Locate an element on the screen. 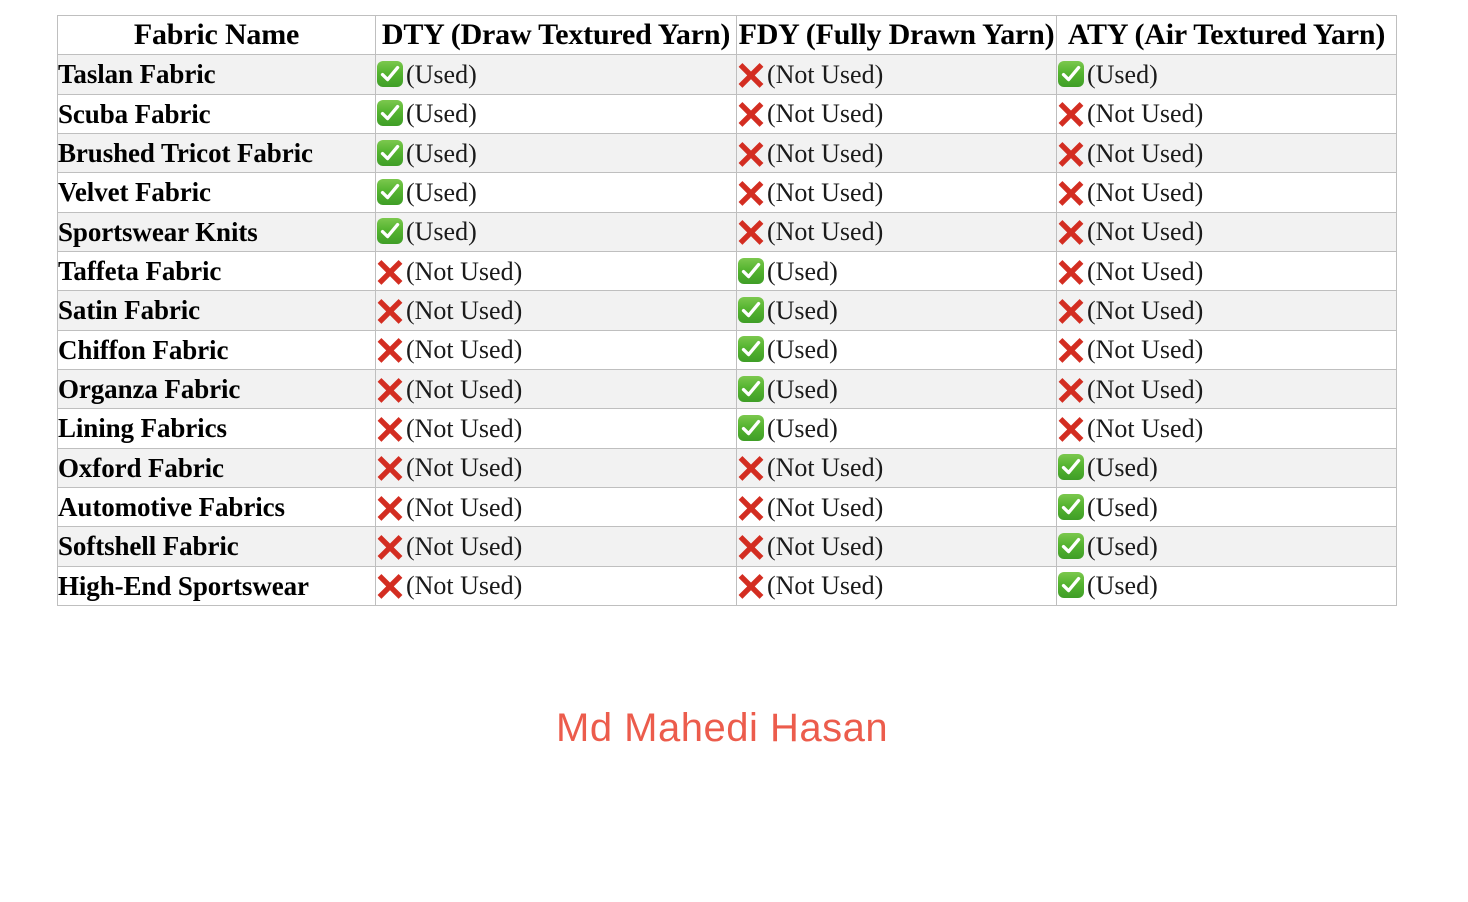 This screenshot has width=1468, height=902. table-row: Organza Fabric (Not Used) (Used) (Not Used) is located at coordinates (727, 389).